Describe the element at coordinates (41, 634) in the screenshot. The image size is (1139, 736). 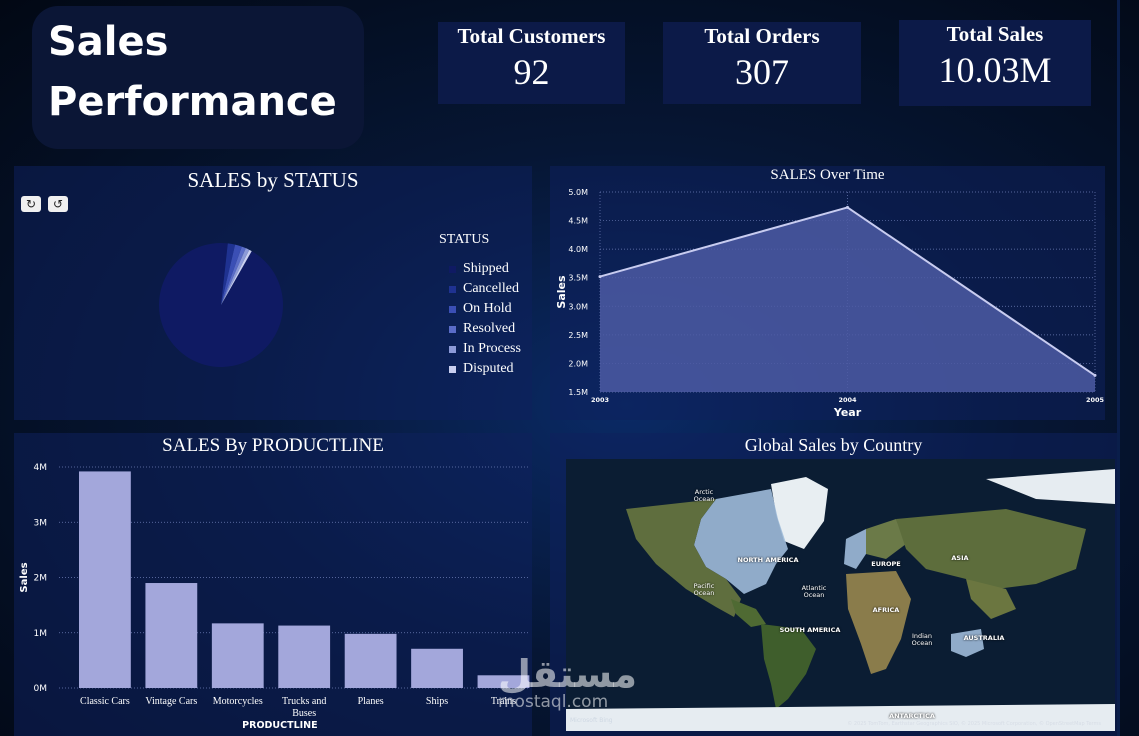
I see `y-tick-label: 1M` at that location.